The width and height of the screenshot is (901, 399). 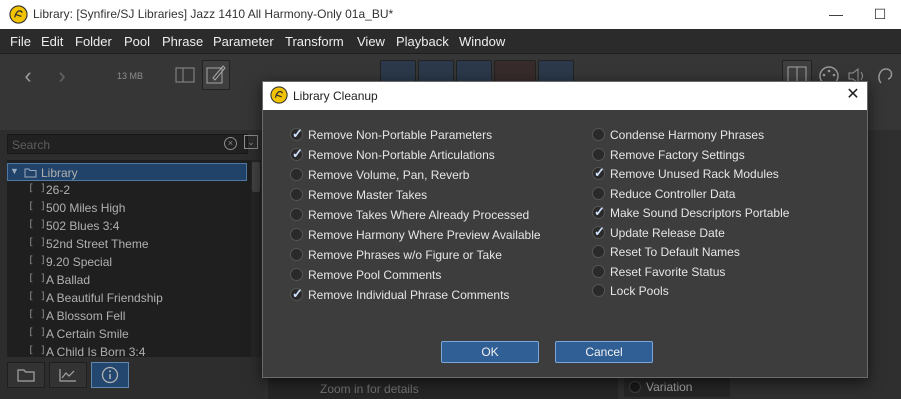 What do you see at coordinates (419, 215) in the screenshot?
I see `option-label: Remove Takes Where Already Processed` at bounding box center [419, 215].